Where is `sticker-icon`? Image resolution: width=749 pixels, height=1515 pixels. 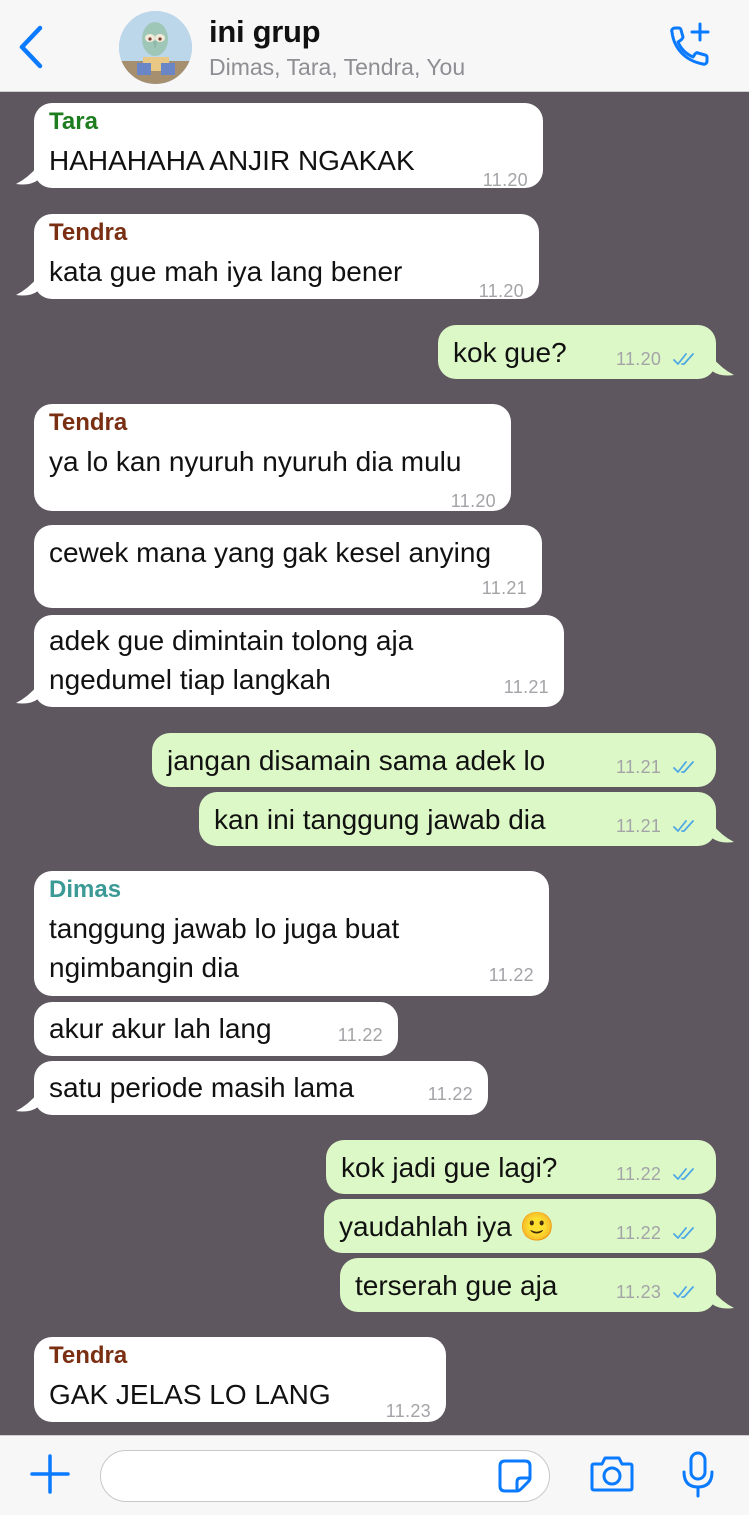
sticker-icon is located at coordinates (515, 1476).